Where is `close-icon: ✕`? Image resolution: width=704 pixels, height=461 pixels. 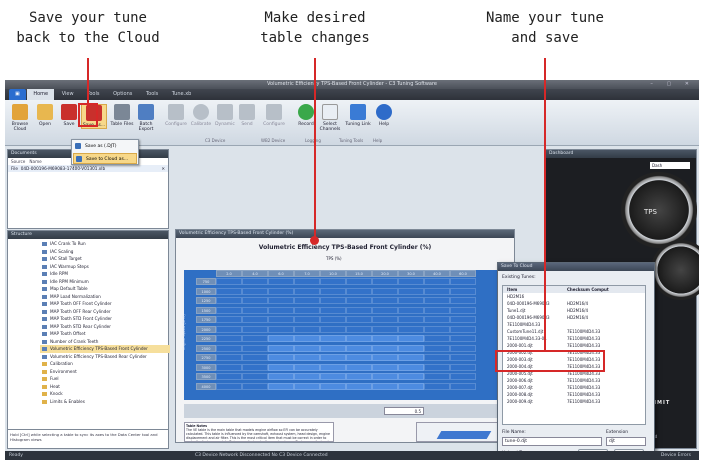
close-icon: ✕ is located at coordinates (163, 168).